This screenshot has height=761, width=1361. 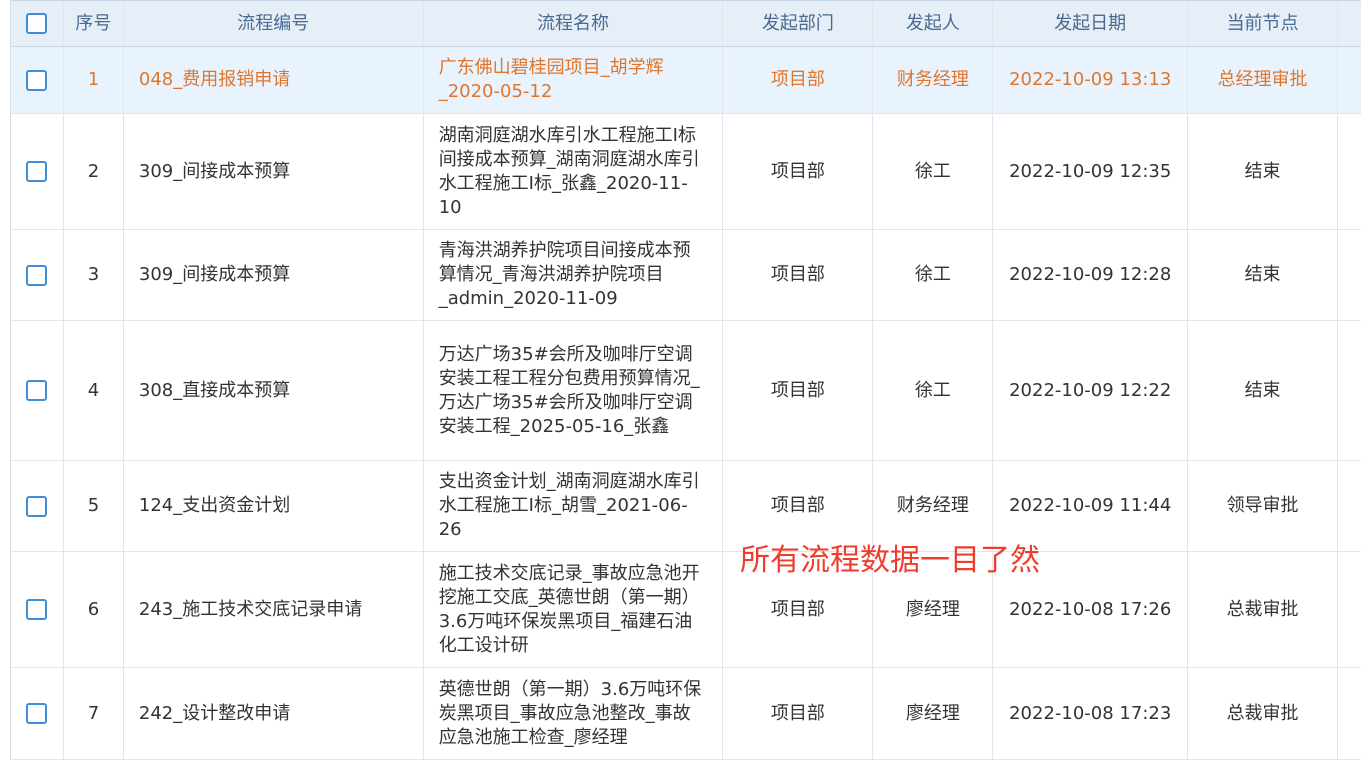 What do you see at coordinates (1263, 506) in the screenshot?
I see `row-node: 领导审批` at bounding box center [1263, 506].